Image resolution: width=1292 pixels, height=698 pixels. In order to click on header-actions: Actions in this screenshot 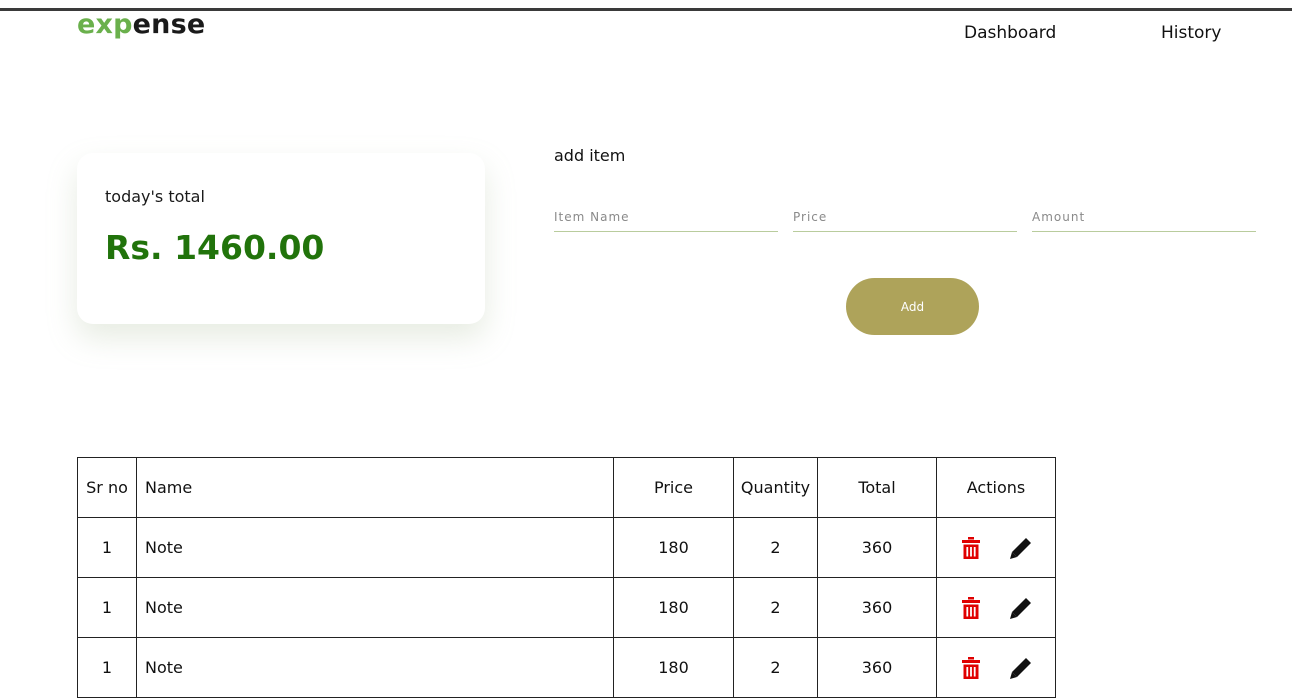, I will do `click(996, 487)`.